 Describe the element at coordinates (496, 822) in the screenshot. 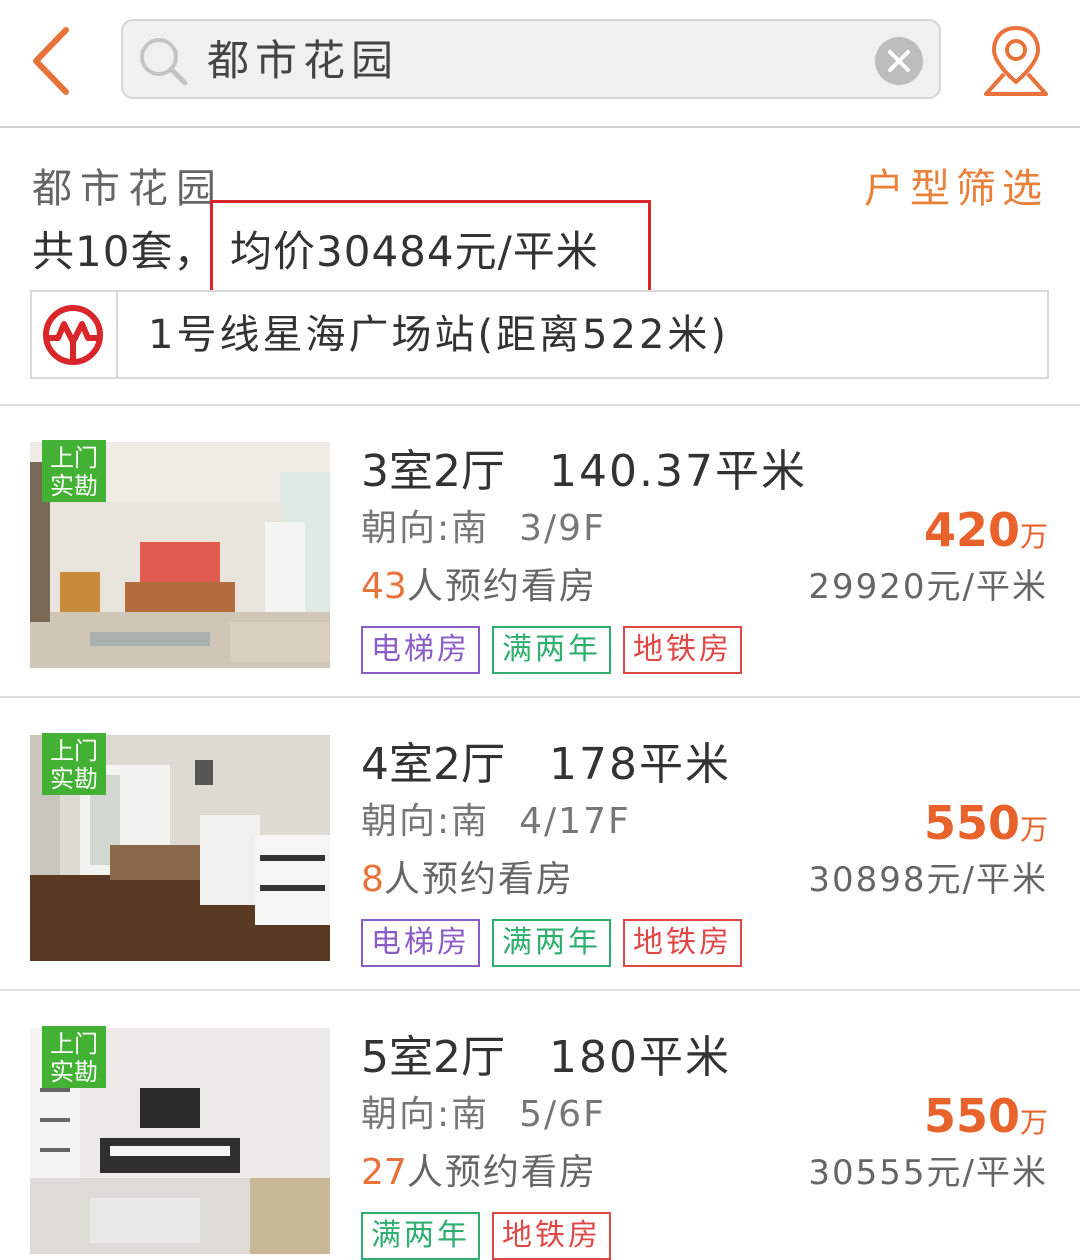

I see `listing-meta: 朝向:南 4/17F` at that location.